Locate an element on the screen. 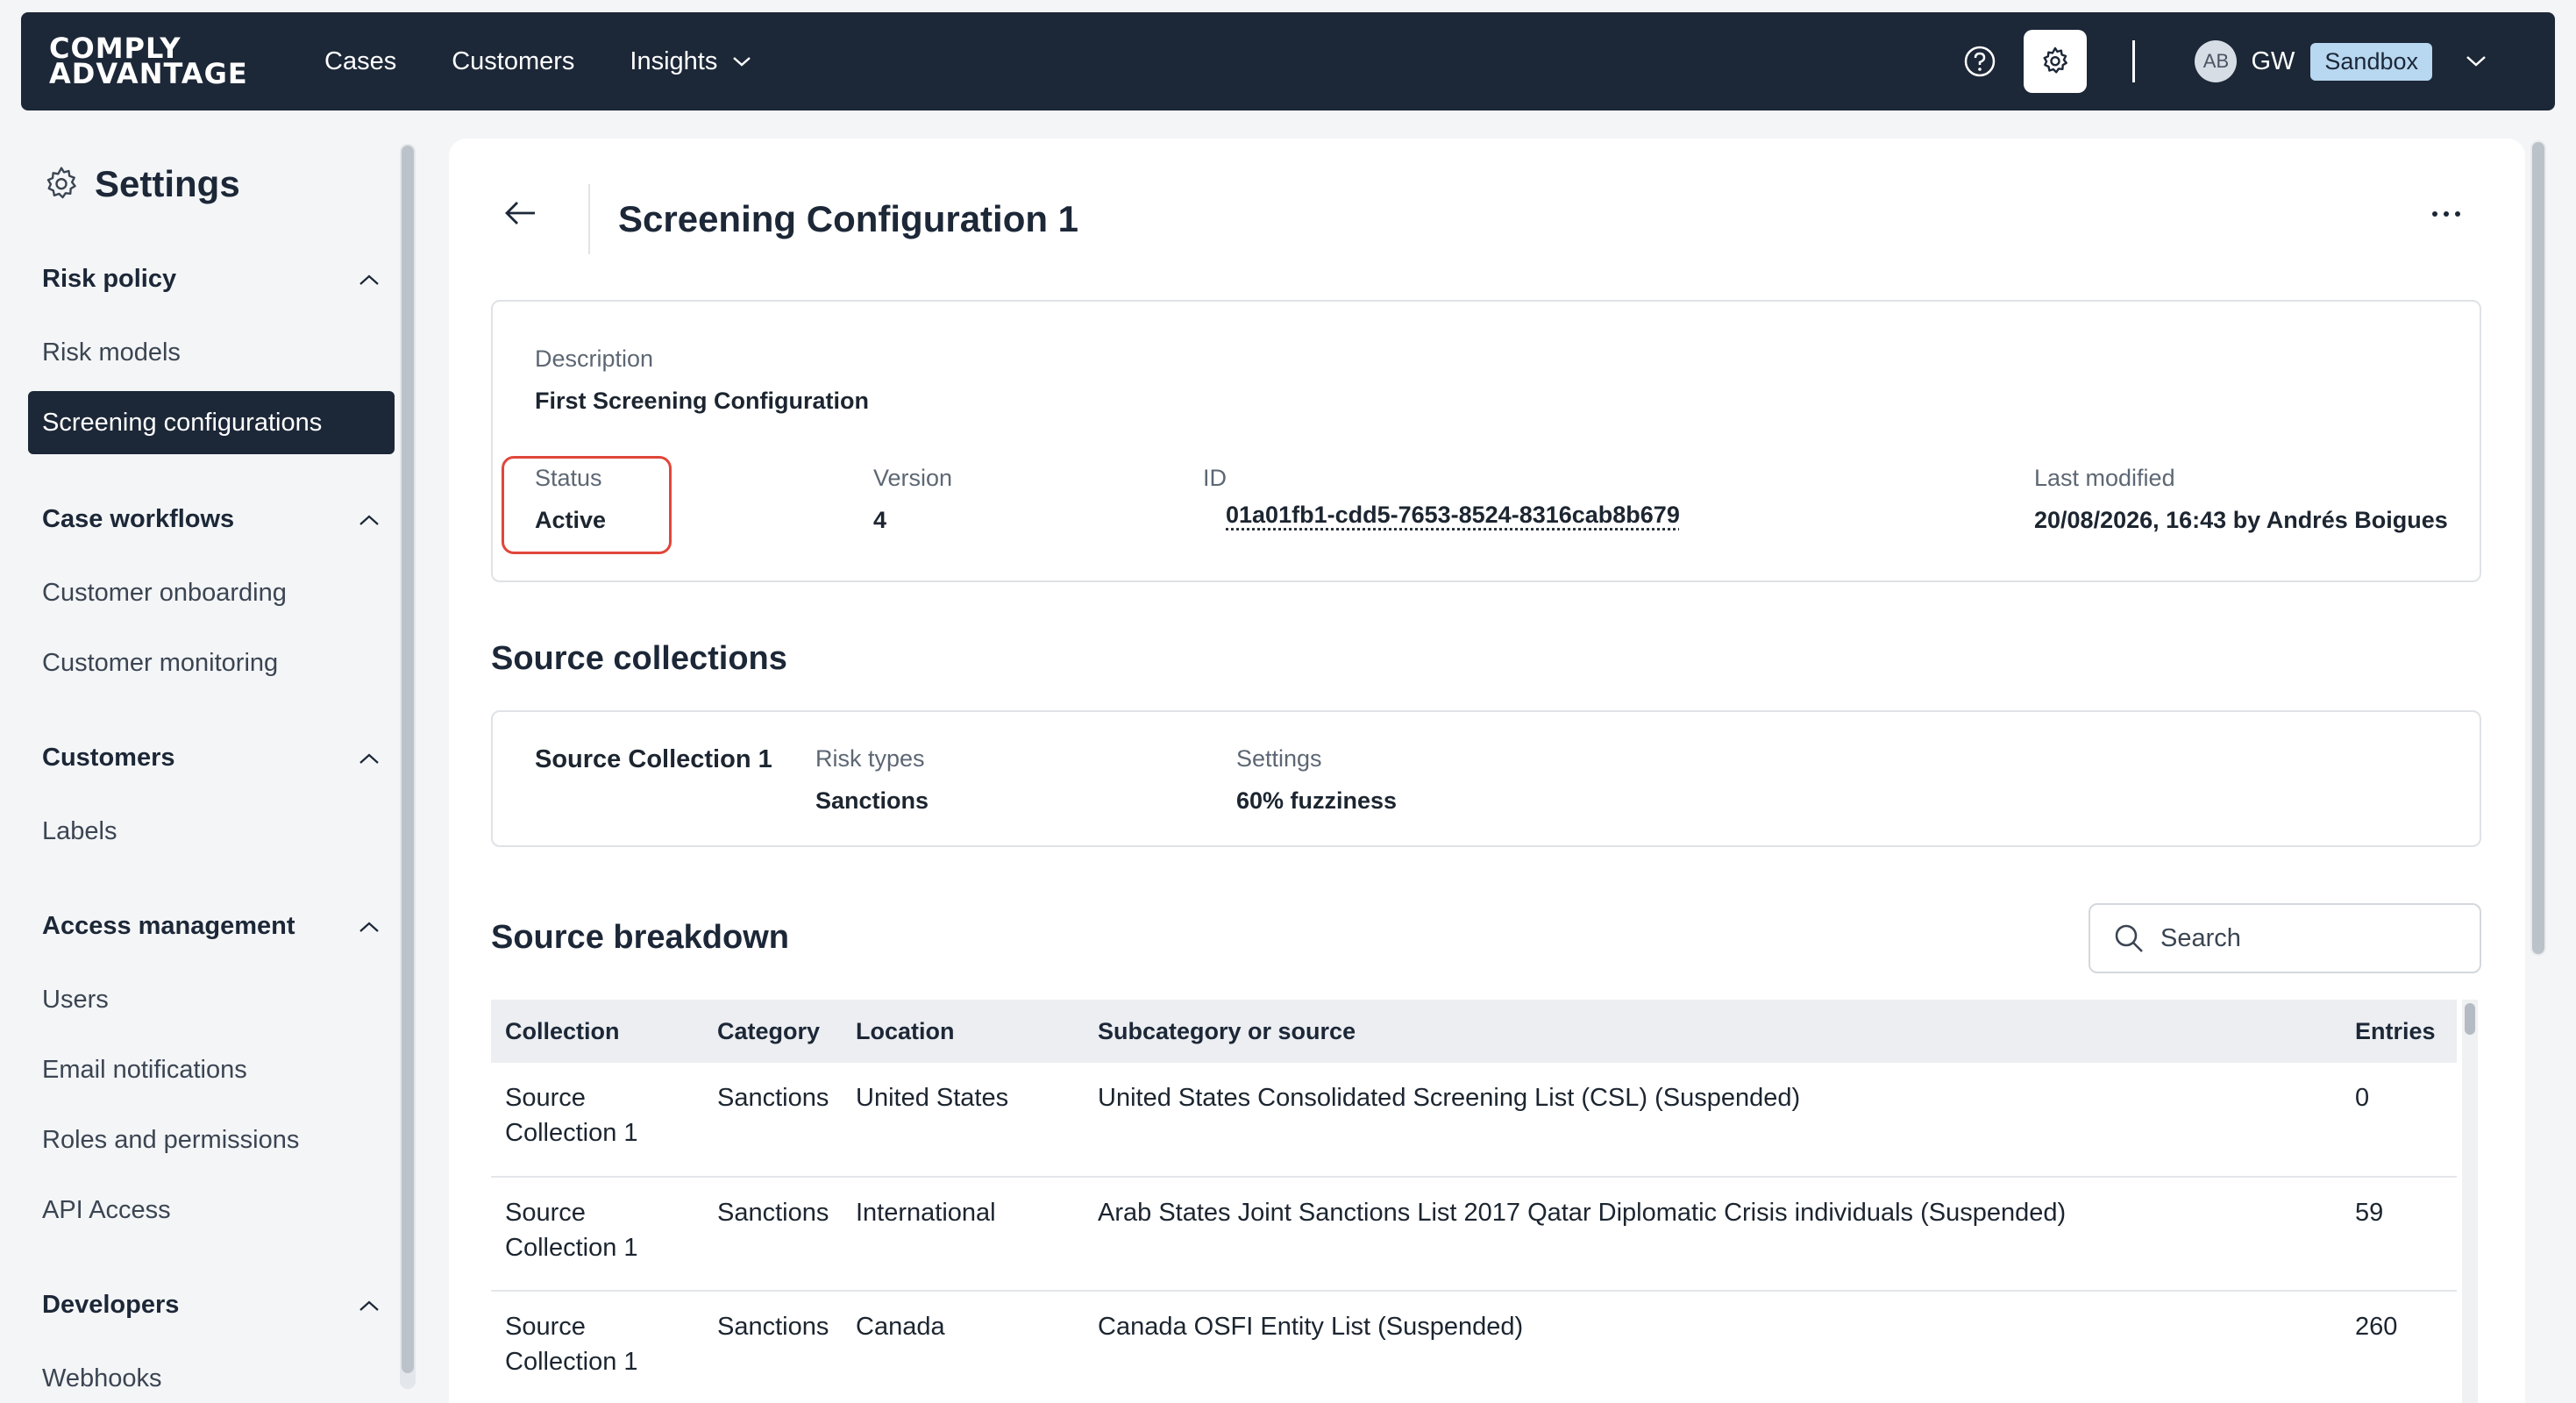  table-scrollbar is located at coordinates (2470, 1201).